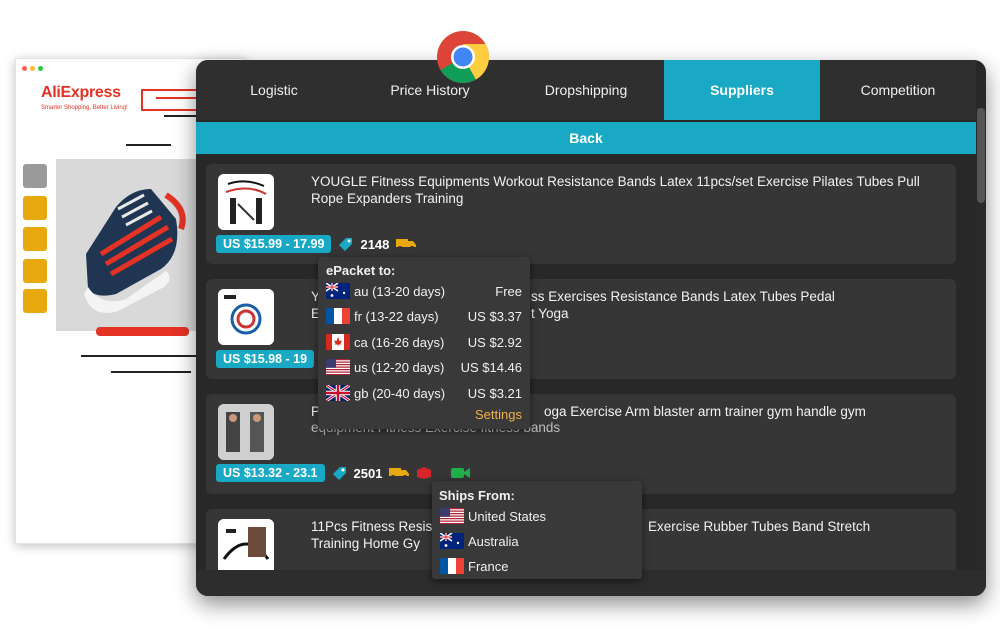 The image size is (1000, 641). Describe the element at coordinates (494, 316) in the screenshot. I see `shipping-cost: US $3.37` at that location.